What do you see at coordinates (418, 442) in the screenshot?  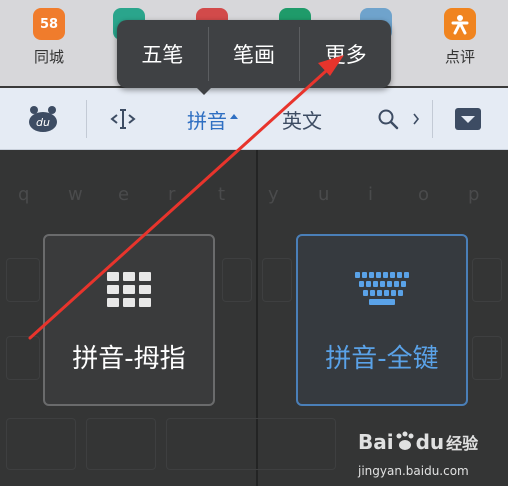 I see `watermark-brand: Bai du 经验` at bounding box center [418, 442].